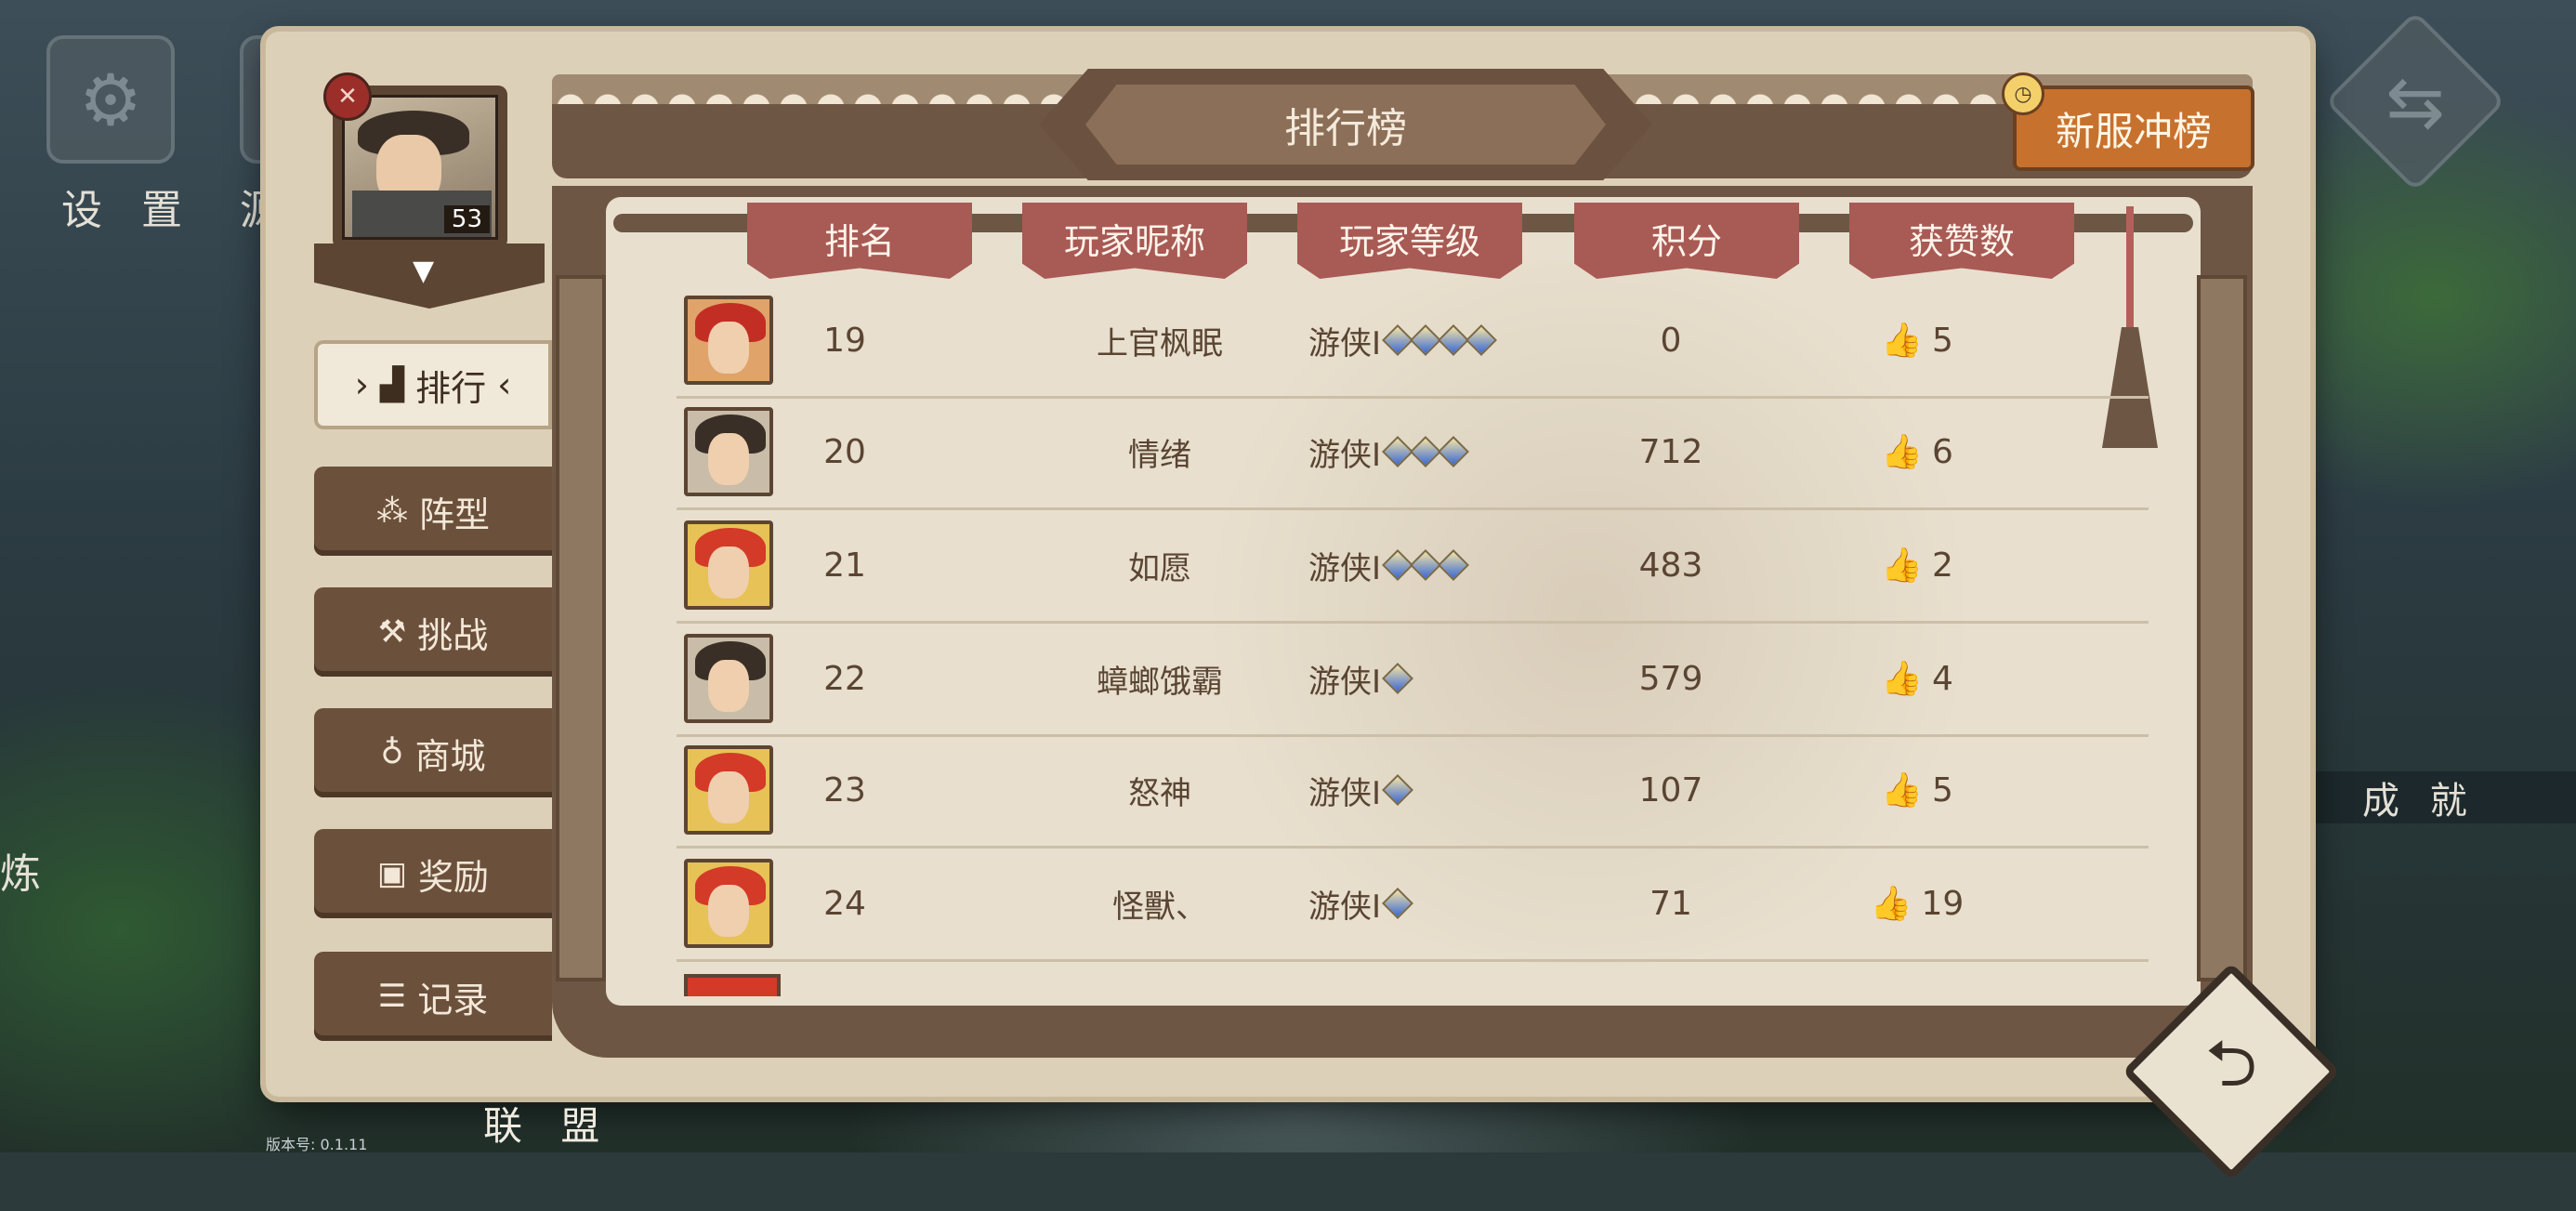 The width and height of the screenshot is (2576, 1211). I want to click on likes-cell: 👍 2, so click(1917, 565).